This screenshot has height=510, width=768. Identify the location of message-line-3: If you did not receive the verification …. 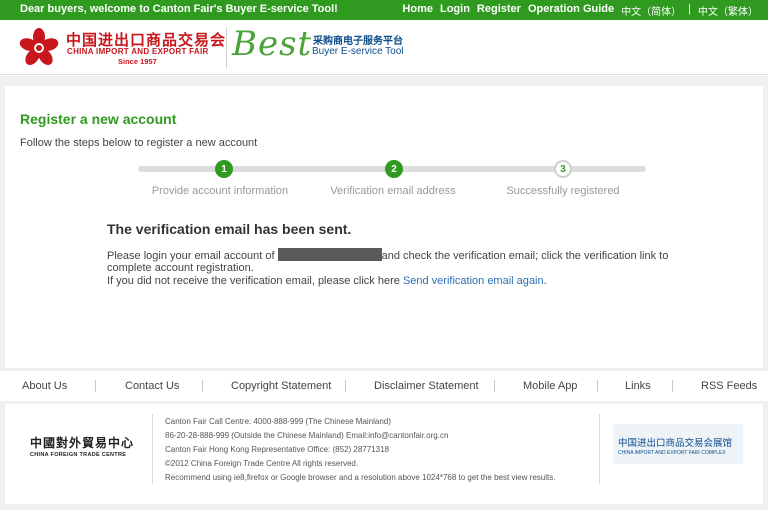
(327, 281).